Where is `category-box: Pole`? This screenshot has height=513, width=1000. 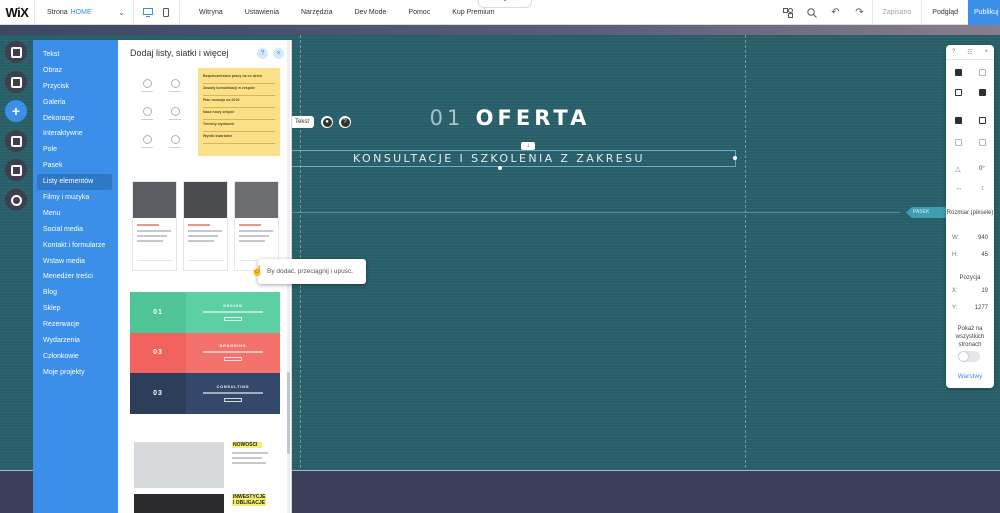
category-box: Pole is located at coordinates (75, 150).